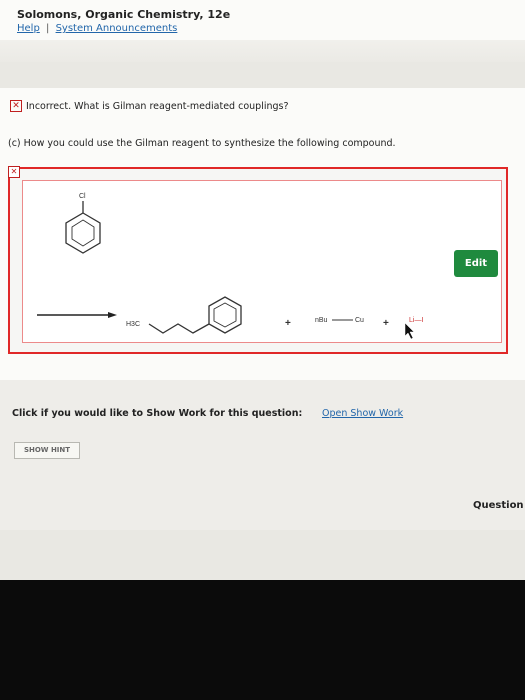 Image resolution: width=525 pixels, height=700 pixels. I want to click on cu-label: Cu, so click(359, 320).